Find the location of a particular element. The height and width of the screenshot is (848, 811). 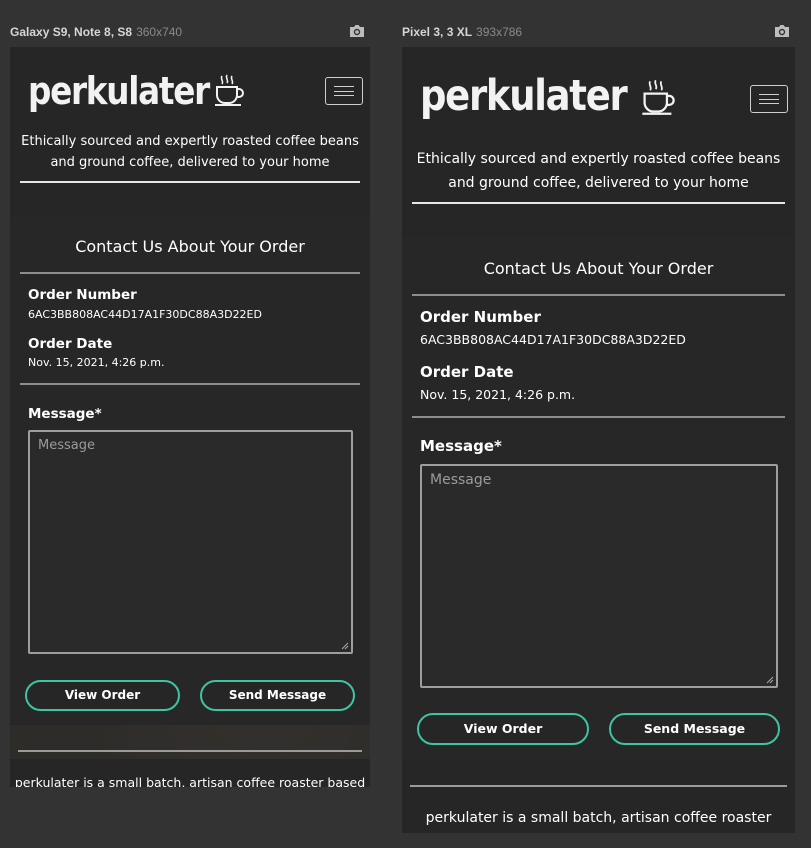

device-name: Galaxy S9, Note 8, S8 is located at coordinates (71, 32).